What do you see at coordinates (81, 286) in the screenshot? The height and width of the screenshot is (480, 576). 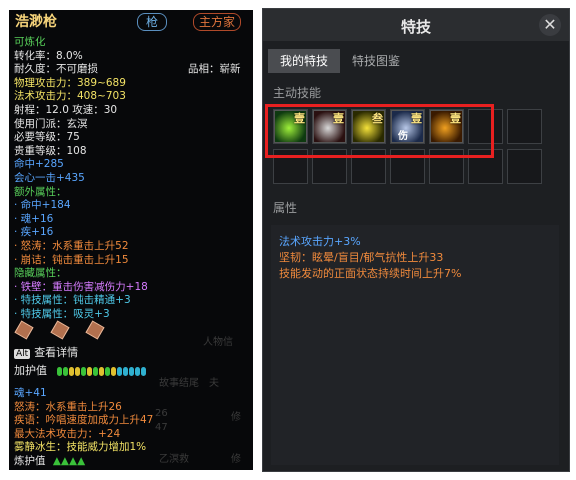 I see `attr-line: · 铁壁：重击伤害减伤力+18` at bounding box center [81, 286].